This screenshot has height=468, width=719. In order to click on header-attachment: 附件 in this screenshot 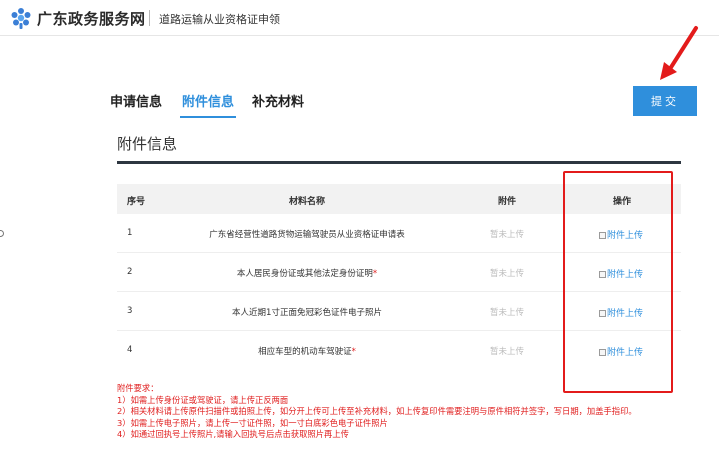, I will do `click(506, 202)`.